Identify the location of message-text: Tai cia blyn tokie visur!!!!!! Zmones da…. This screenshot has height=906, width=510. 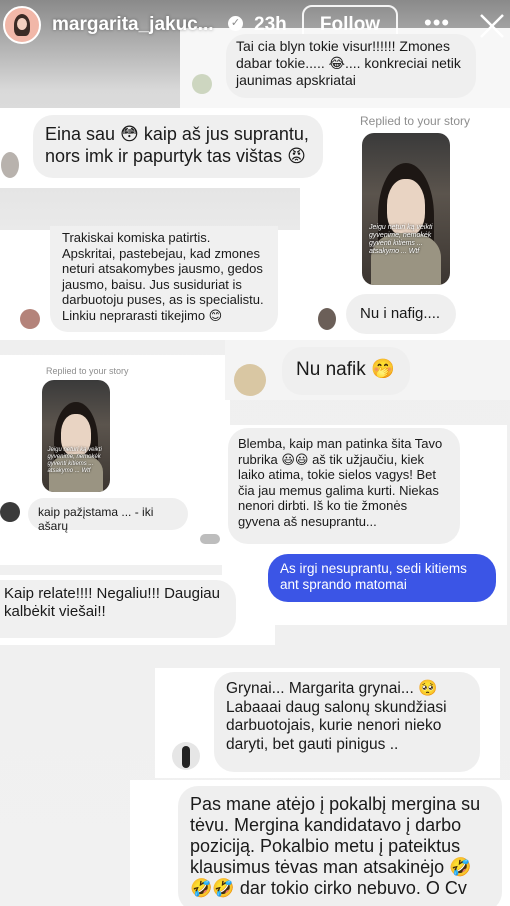
(348, 63).